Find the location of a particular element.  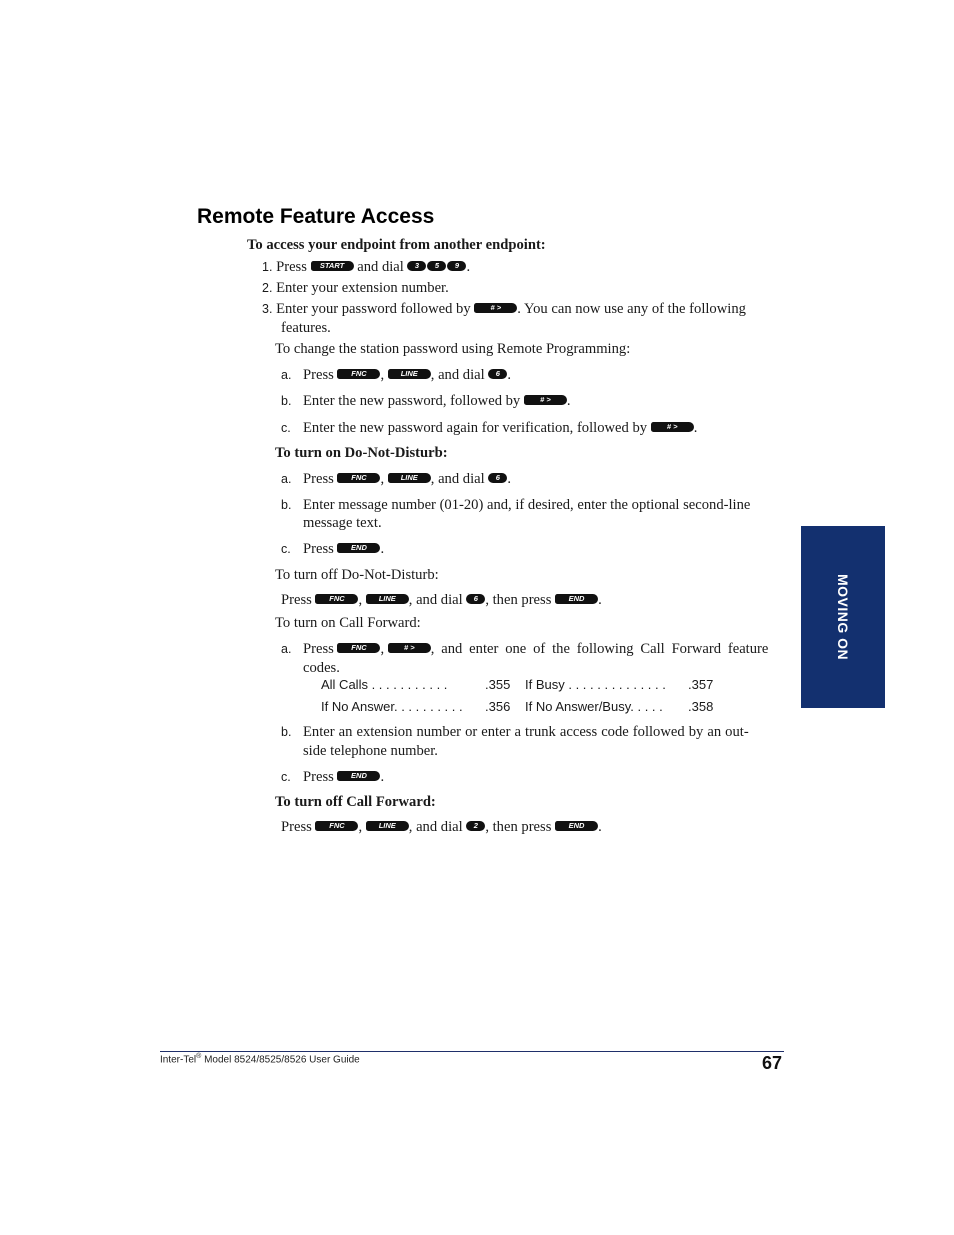

step-text: . You can now use any of the following is located at coordinates (631, 309).